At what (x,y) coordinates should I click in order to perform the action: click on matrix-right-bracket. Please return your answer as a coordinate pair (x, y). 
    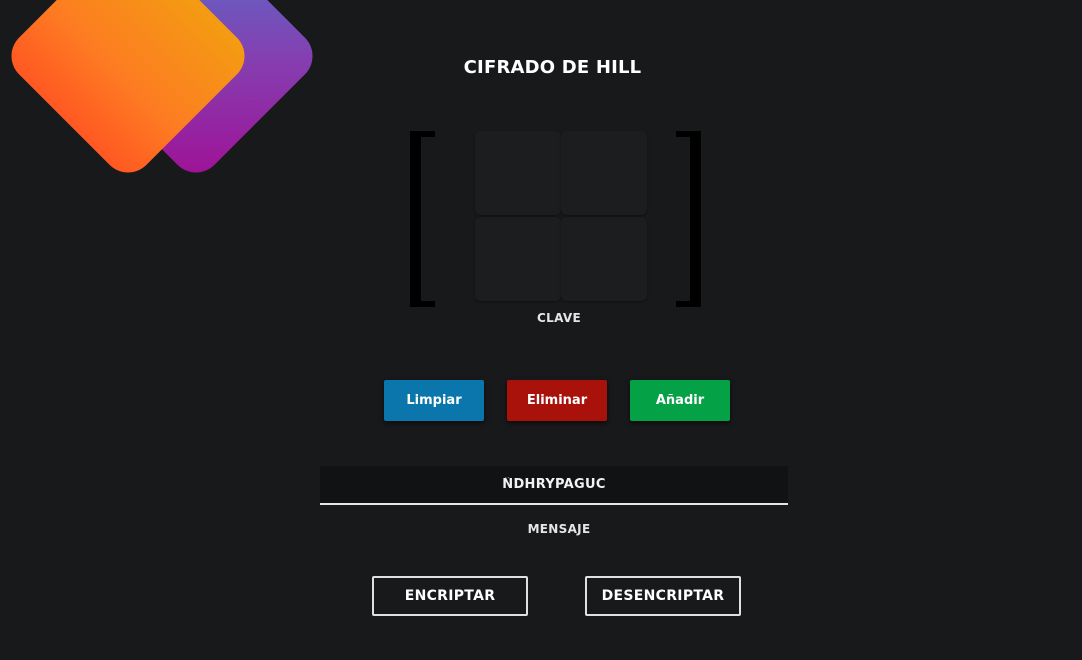
    Looking at the image, I should click on (688, 219).